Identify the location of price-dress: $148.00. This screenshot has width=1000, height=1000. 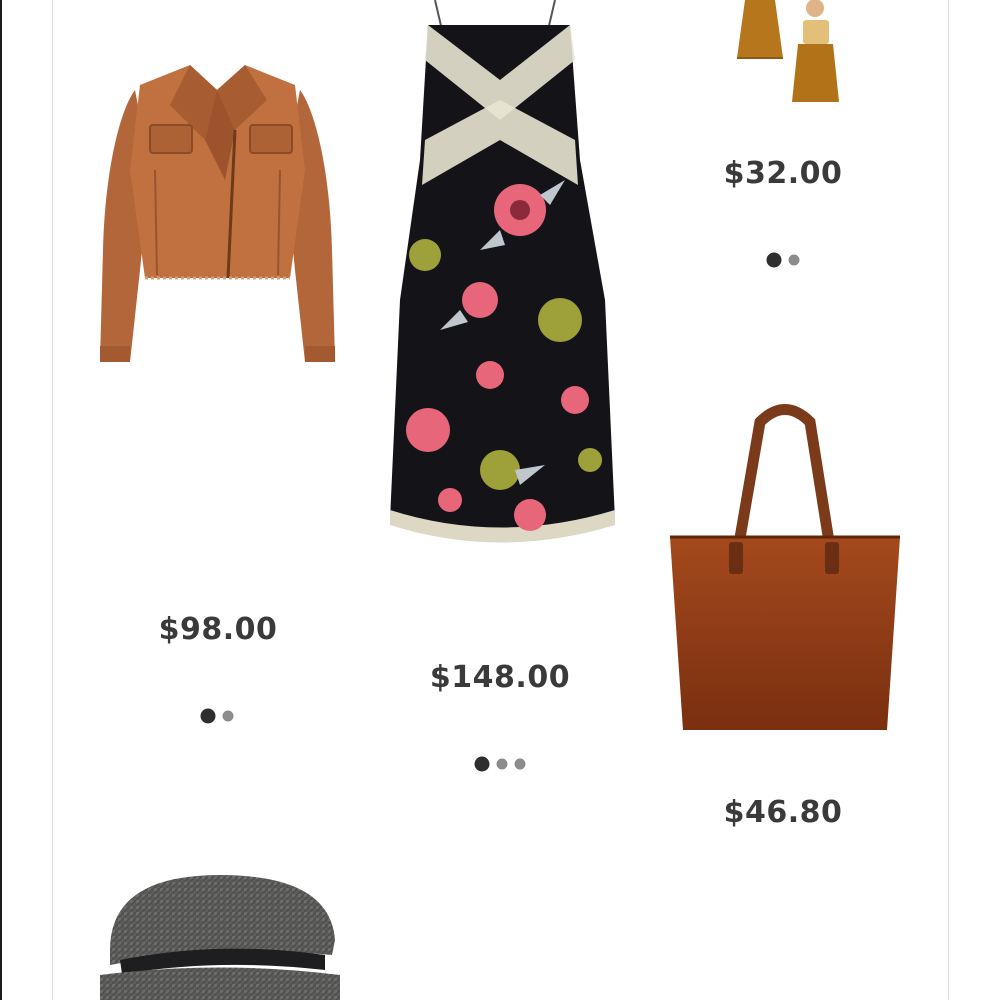
(500, 677).